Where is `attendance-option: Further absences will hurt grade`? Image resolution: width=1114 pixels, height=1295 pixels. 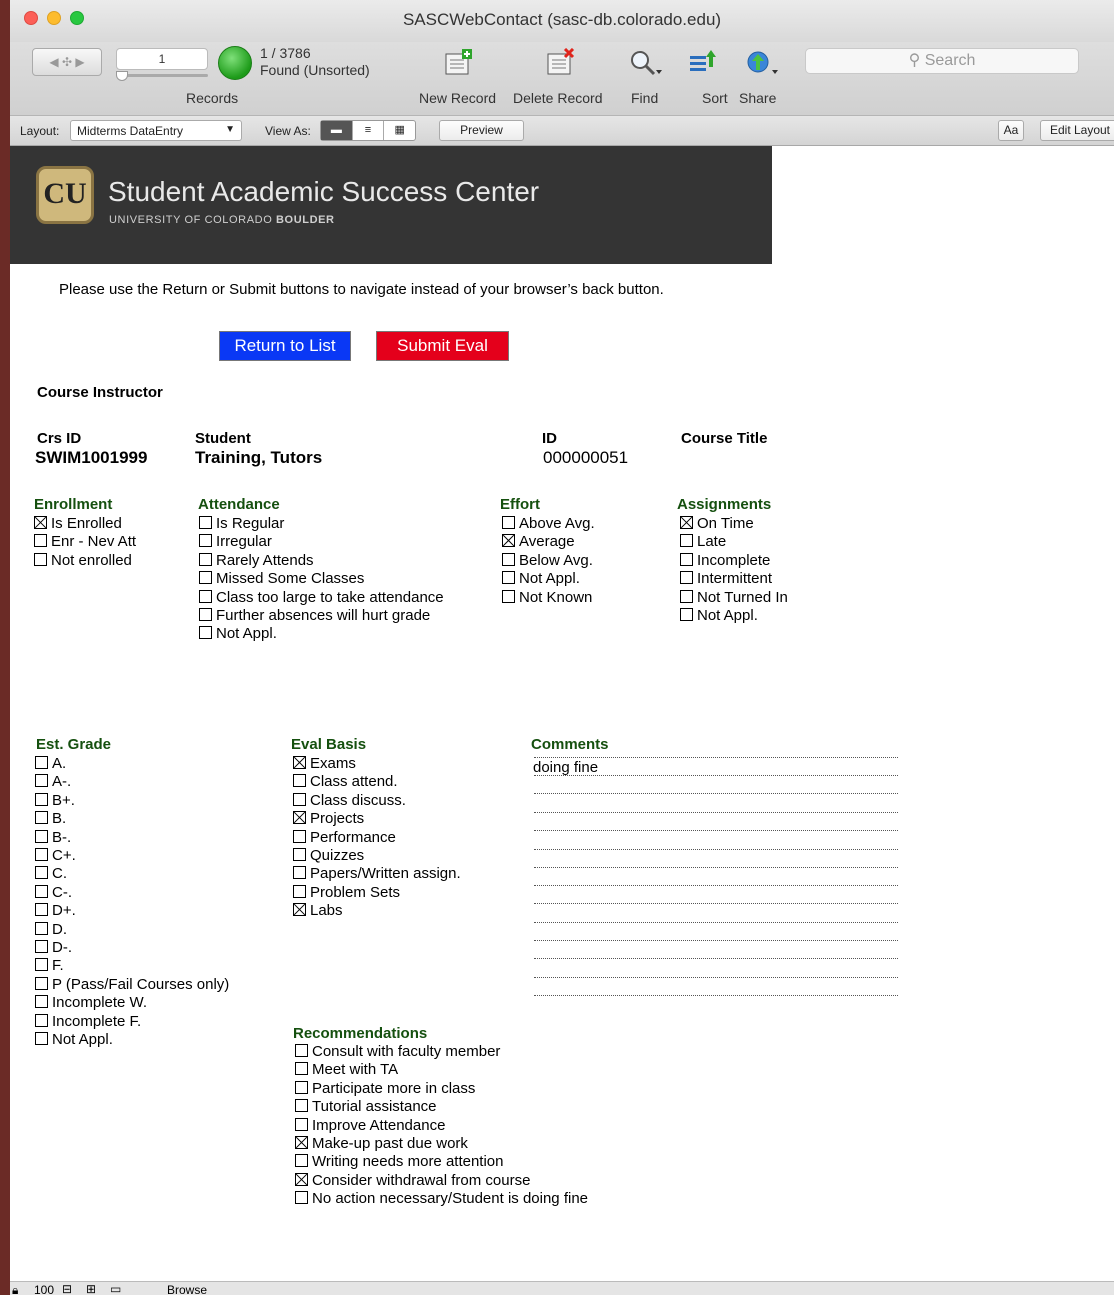
attendance-option: Further absences will hurt grade is located at coordinates (321, 616).